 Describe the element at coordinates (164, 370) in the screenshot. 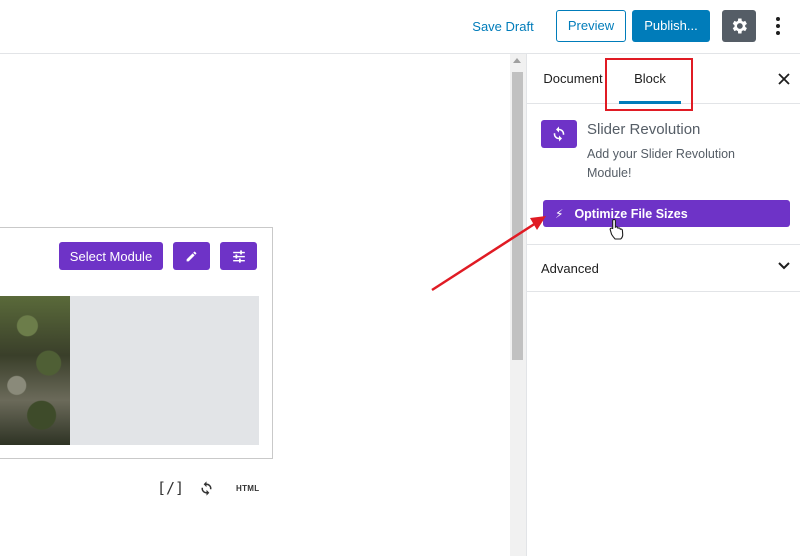

I see `slide-preview-placeholder` at that location.